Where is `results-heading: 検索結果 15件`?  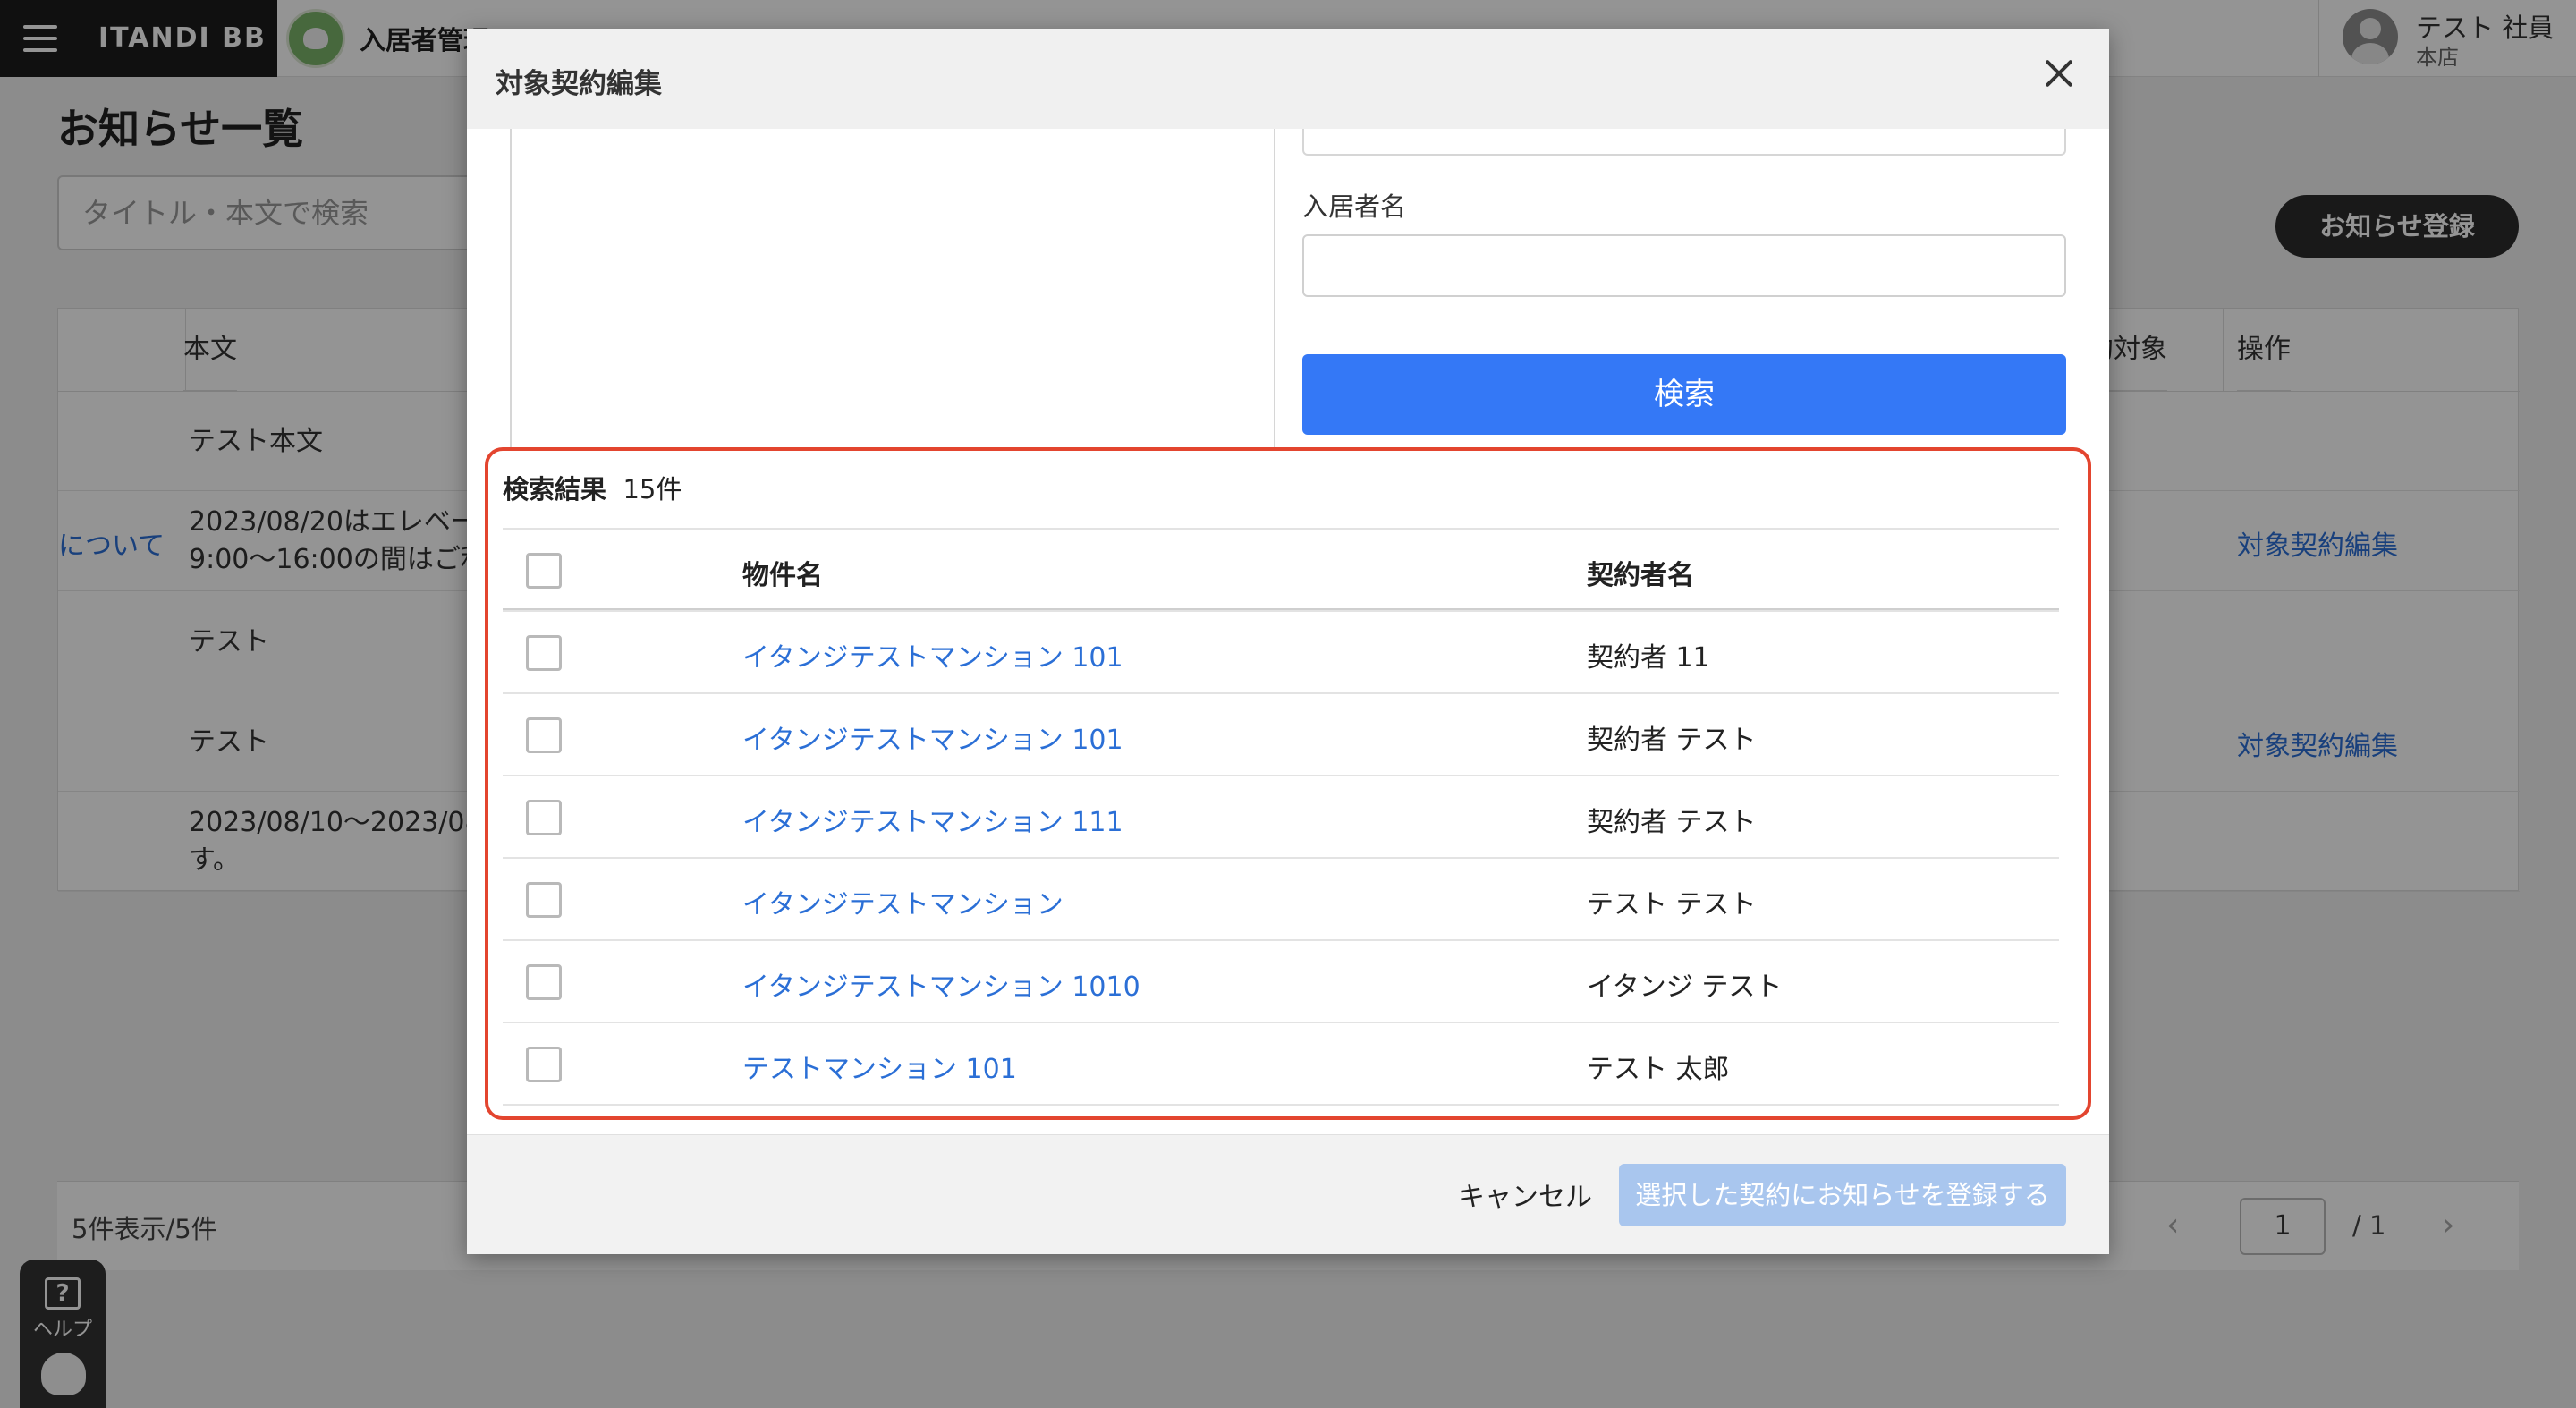 results-heading: 検索結果 15件 is located at coordinates (592, 487).